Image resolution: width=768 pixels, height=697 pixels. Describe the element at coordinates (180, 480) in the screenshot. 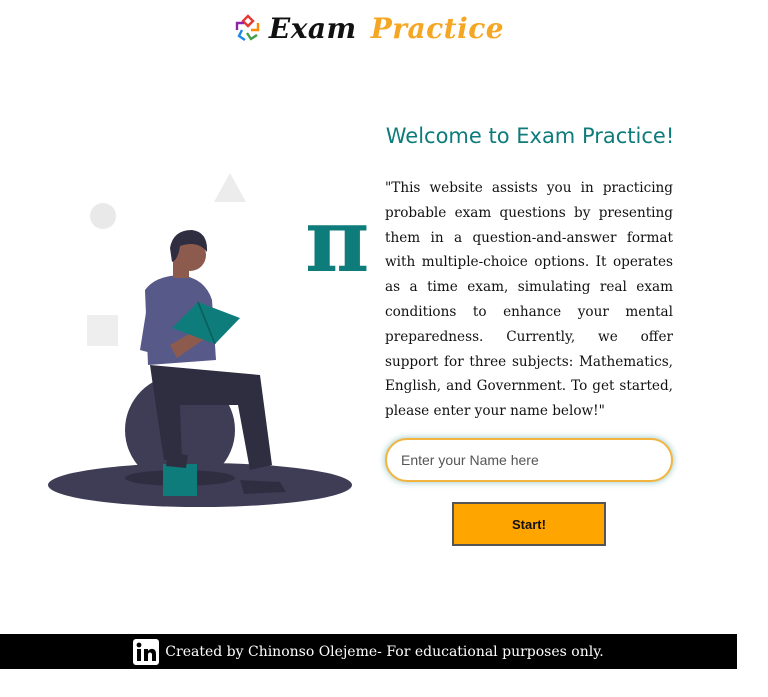

I see `teal-block` at that location.